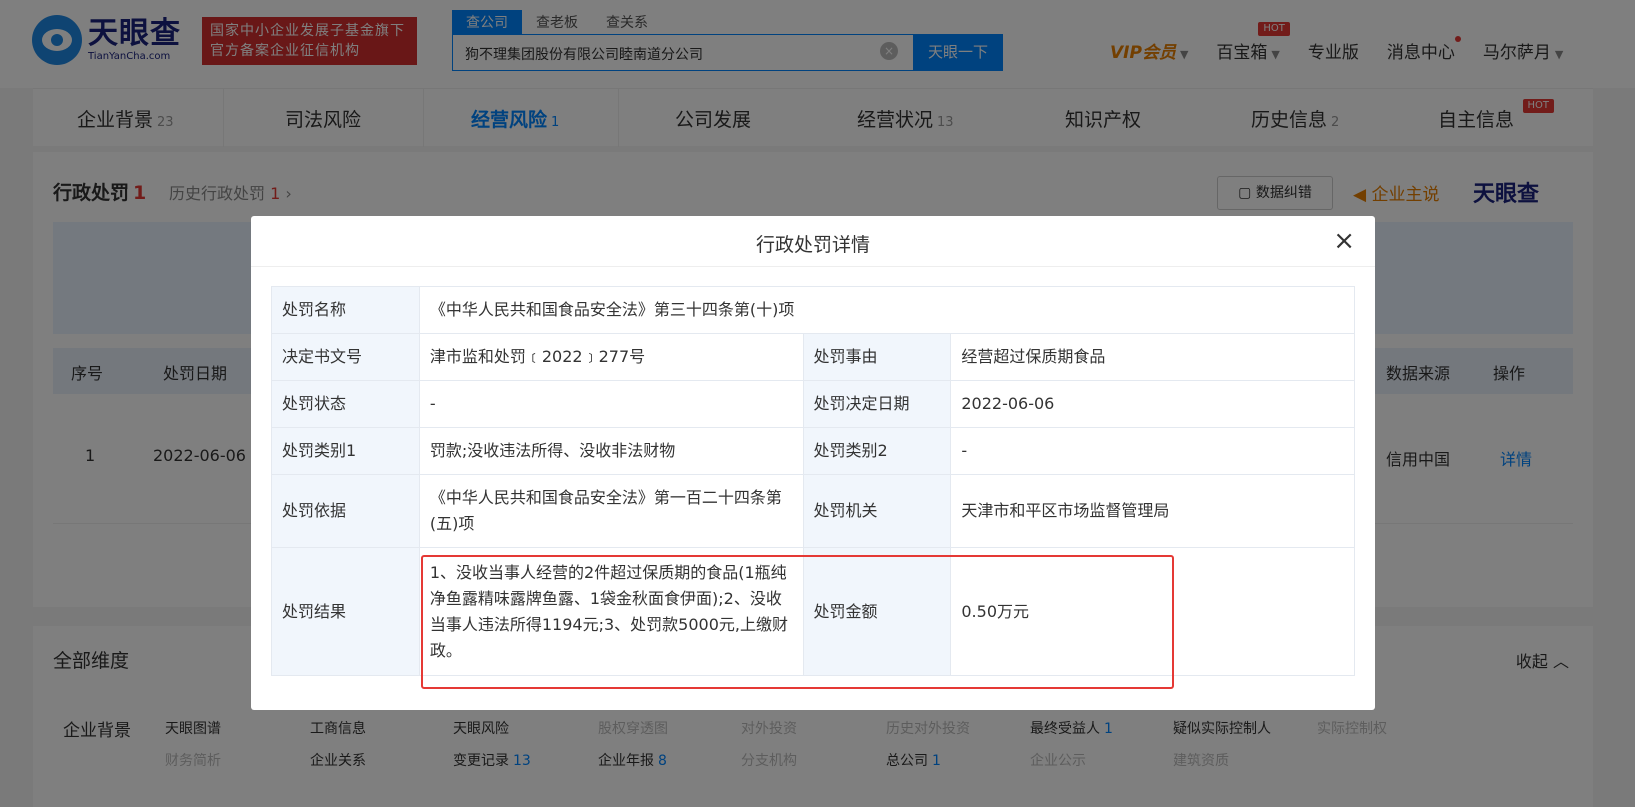 This screenshot has width=1635, height=807. I want to click on value-decision-date: 2022-06-06, so click(1152, 404).